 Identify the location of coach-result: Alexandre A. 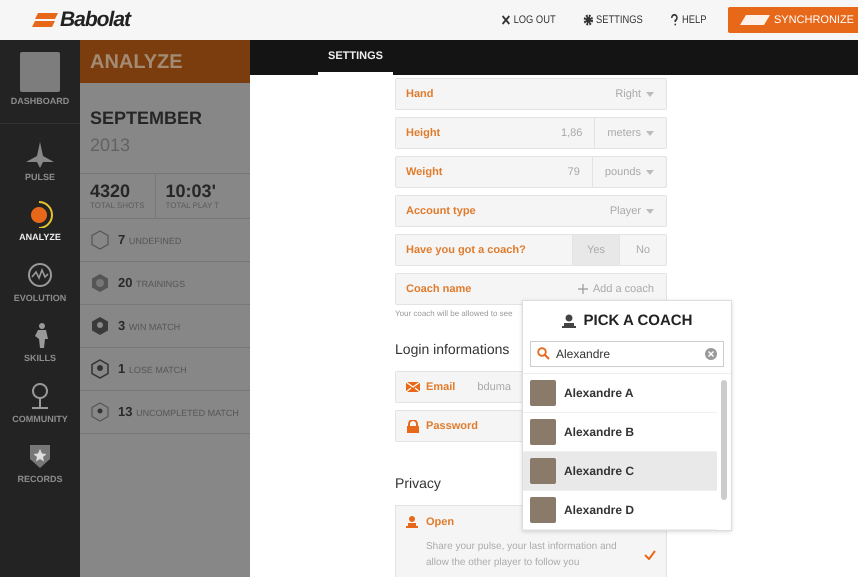
(620, 393).